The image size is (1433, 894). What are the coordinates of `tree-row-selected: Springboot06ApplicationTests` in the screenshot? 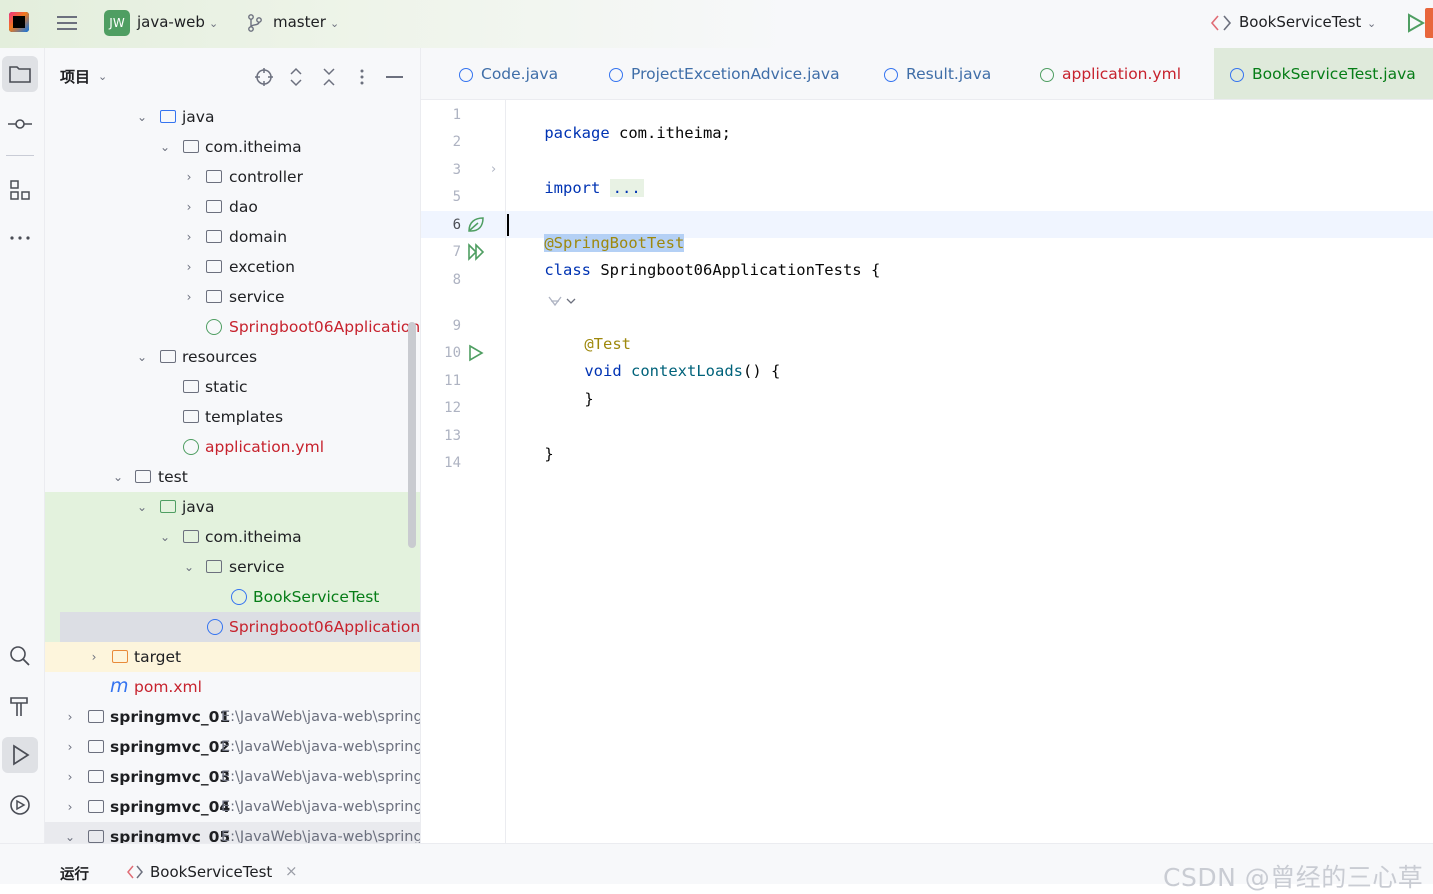 It's located at (232, 627).